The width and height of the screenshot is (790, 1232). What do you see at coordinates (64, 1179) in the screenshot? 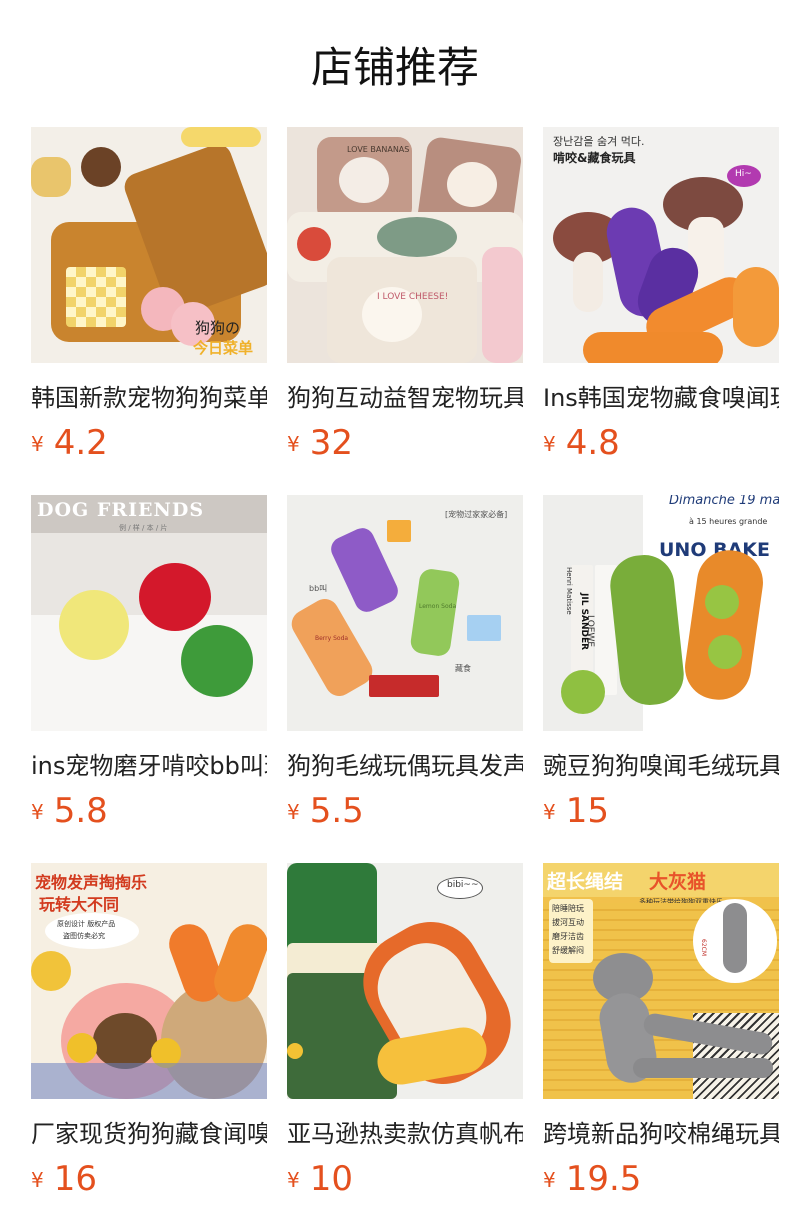
I see `product-price: ¥16` at bounding box center [64, 1179].